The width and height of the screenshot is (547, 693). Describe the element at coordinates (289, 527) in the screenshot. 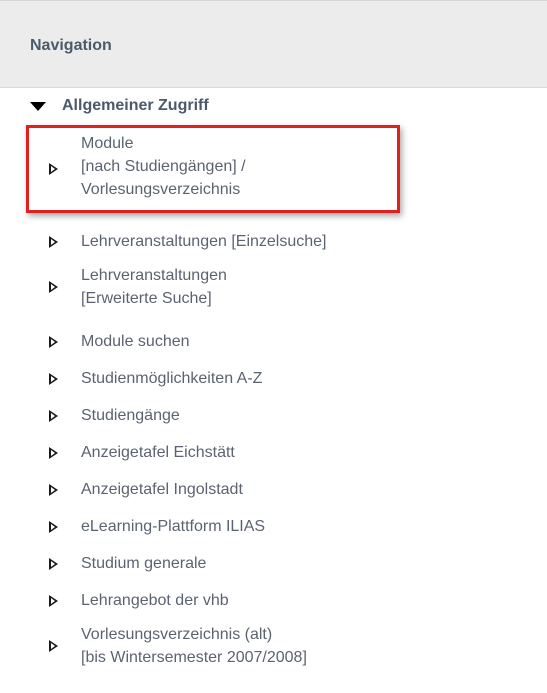

I see `nav-item-elearning-ilias: eLearning-Plattform ILIAS` at that location.